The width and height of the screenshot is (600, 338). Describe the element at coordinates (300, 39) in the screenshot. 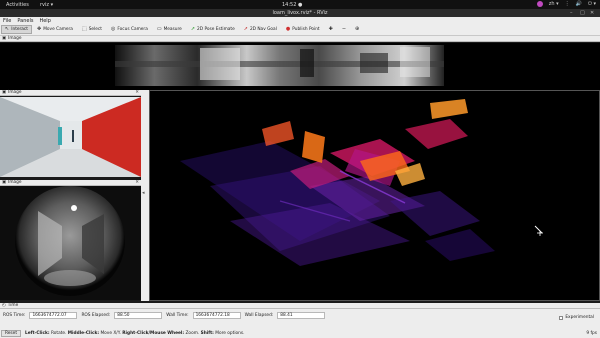

I see `top-image-panel-header: ▣ Image` at that location.